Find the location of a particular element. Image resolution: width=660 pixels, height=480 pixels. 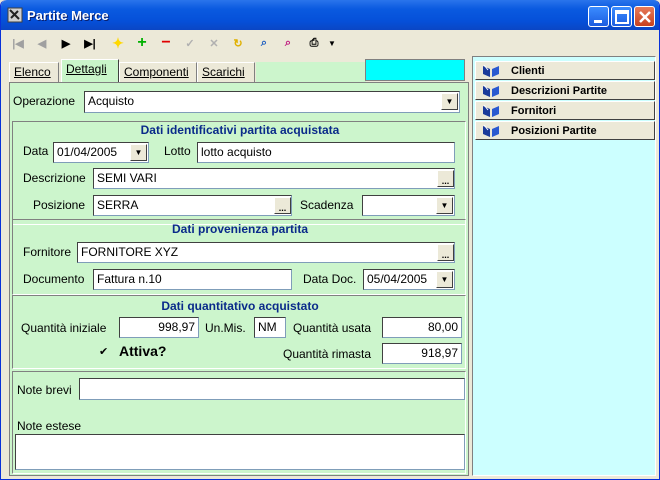

side-item-label: Fornitori is located at coordinates (534, 111).